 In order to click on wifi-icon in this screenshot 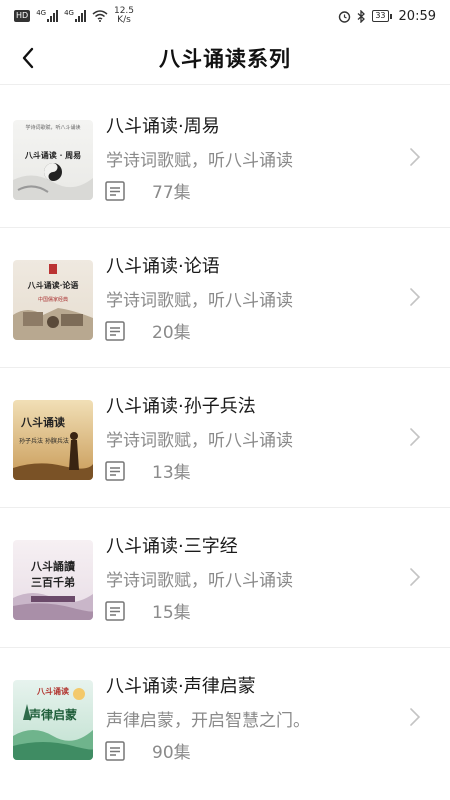, I will do `click(100, 16)`.